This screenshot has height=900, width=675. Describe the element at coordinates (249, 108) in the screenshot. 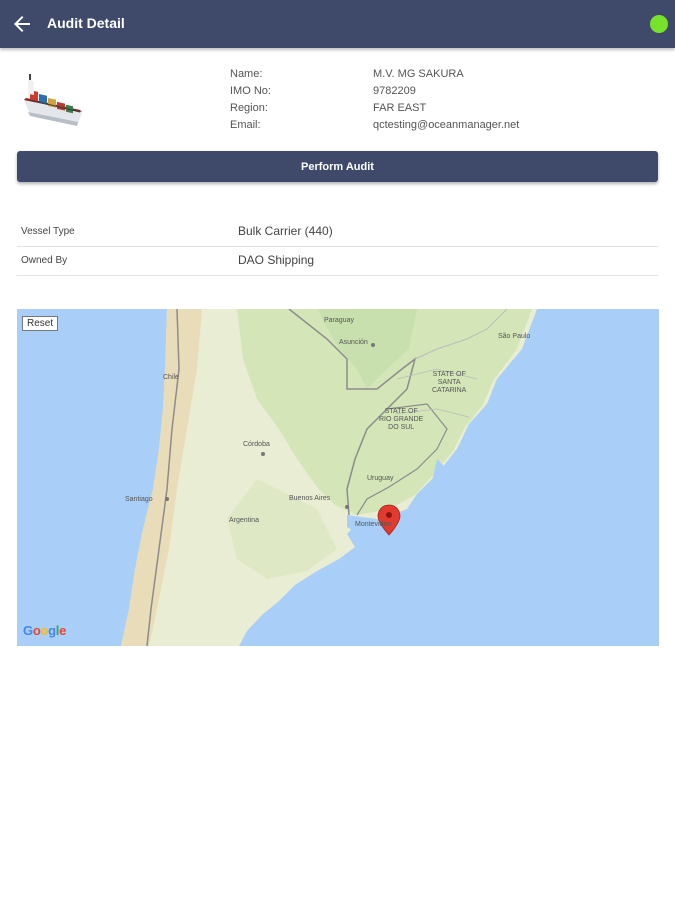

I see `info-label: Region:` at that location.